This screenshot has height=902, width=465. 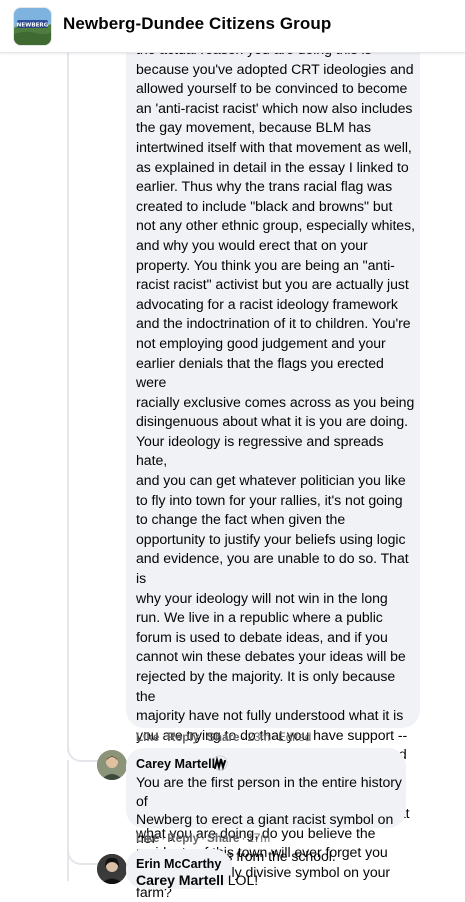 What do you see at coordinates (178, 864) in the screenshot?
I see `comment-author: Erin McCarthy` at bounding box center [178, 864].